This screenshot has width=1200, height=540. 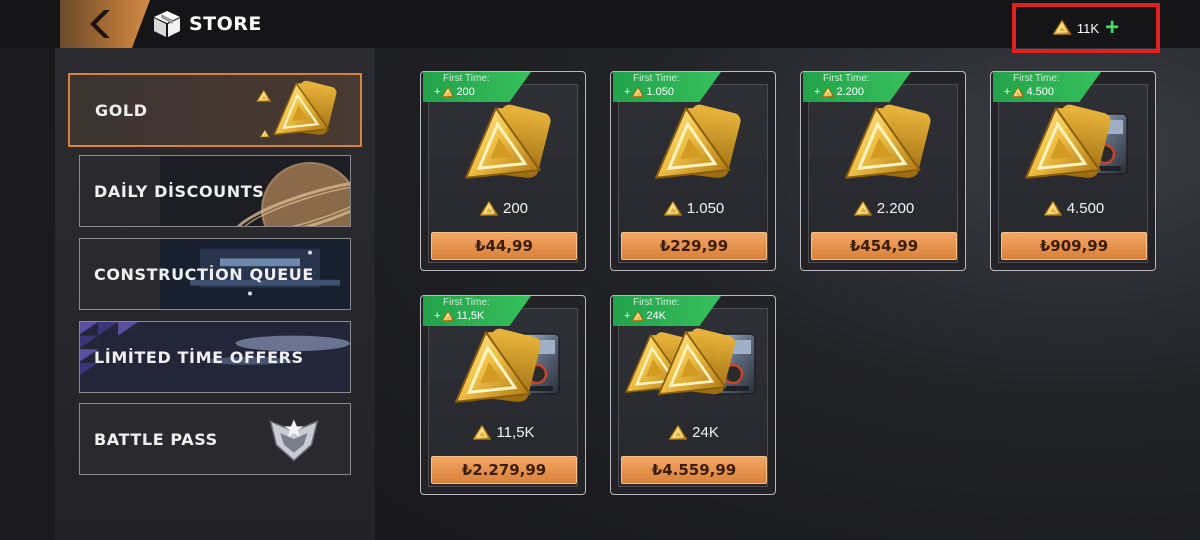 What do you see at coordinates (694, 470) in the screenshot?
I see `buy-button: ₺4.559,99` at bounding box center [694, 470].